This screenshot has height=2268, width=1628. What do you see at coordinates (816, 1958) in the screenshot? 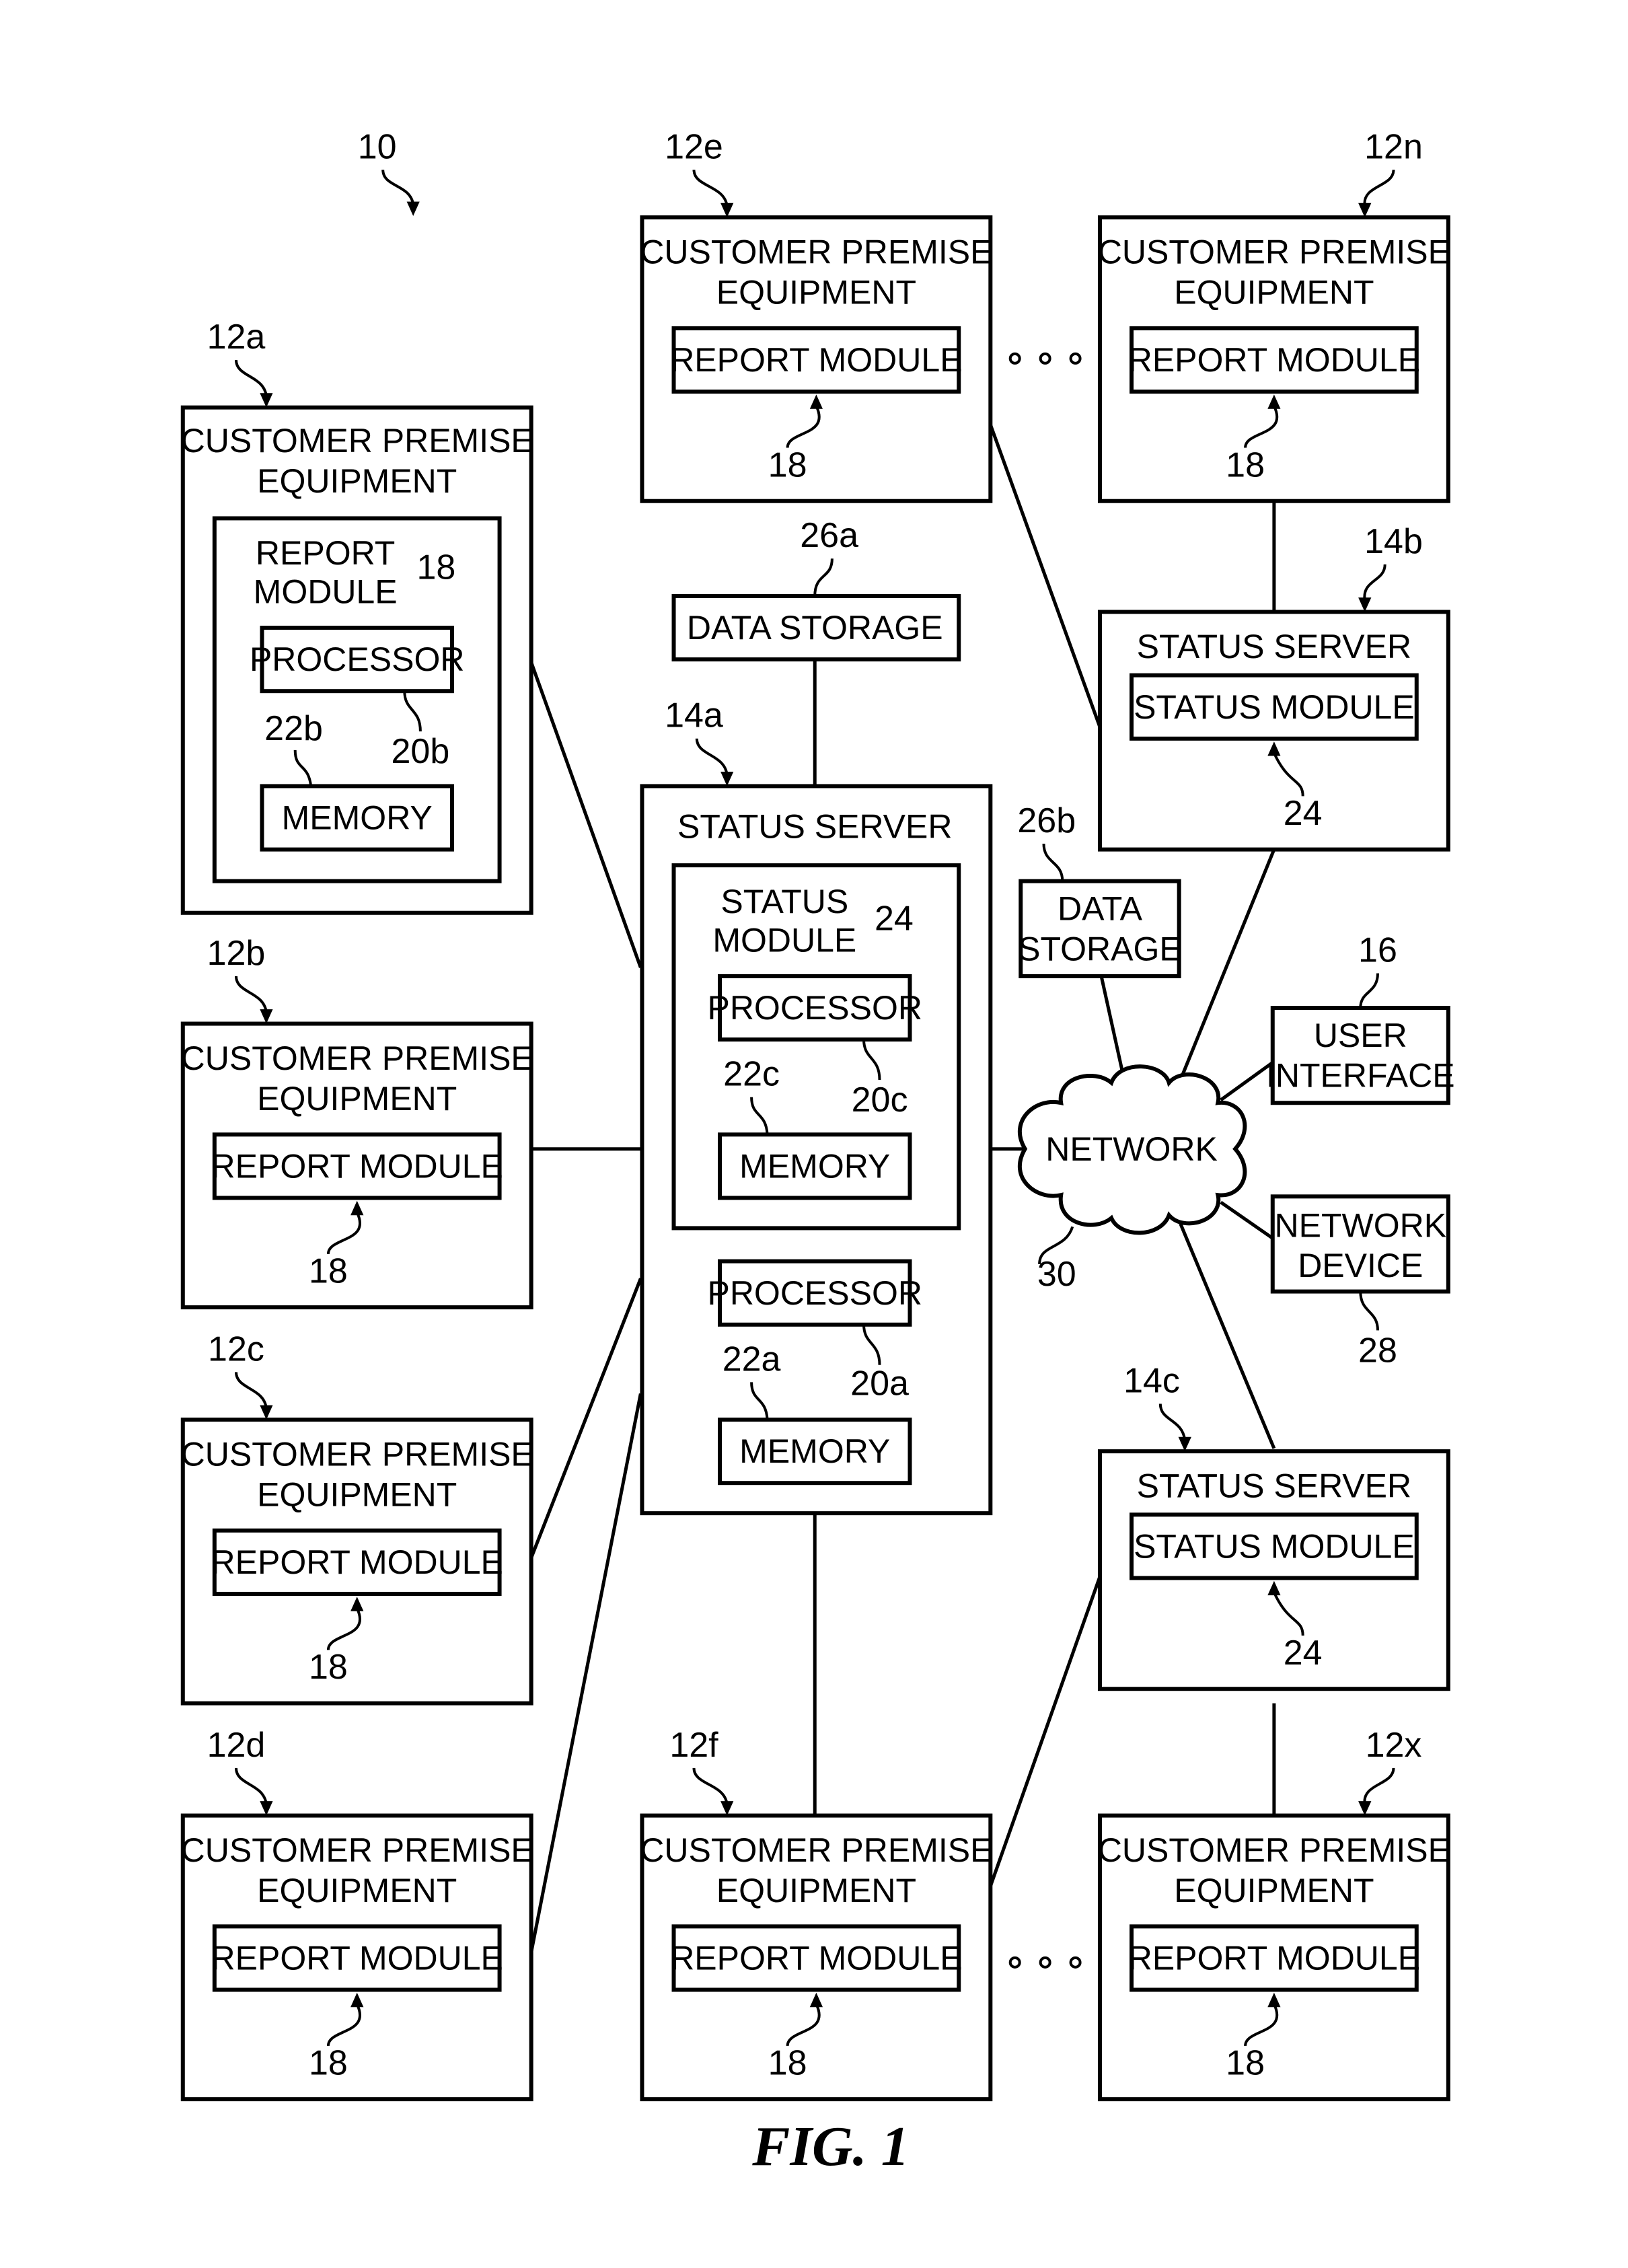
I see `report-module-12f-label: REPORT MODULE` at bounding box center [816, 1958].